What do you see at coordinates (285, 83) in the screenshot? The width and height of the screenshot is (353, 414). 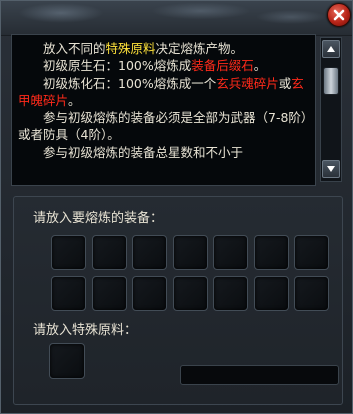 I see `desc-text-span: 或` at bounding box center [285, 83].